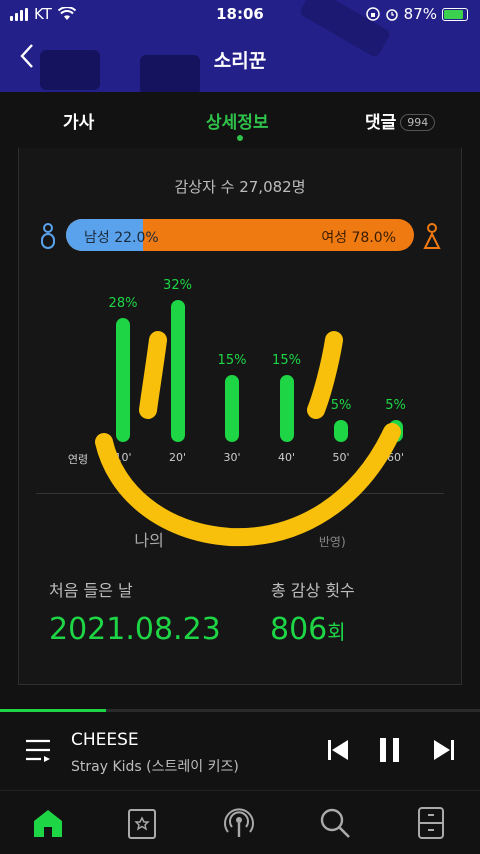 The height and width of the screenshot is (854, 480). Describe the element at coordinates (177, 285) in the screenshot. I see `age-bar-label: 32%` at that location.